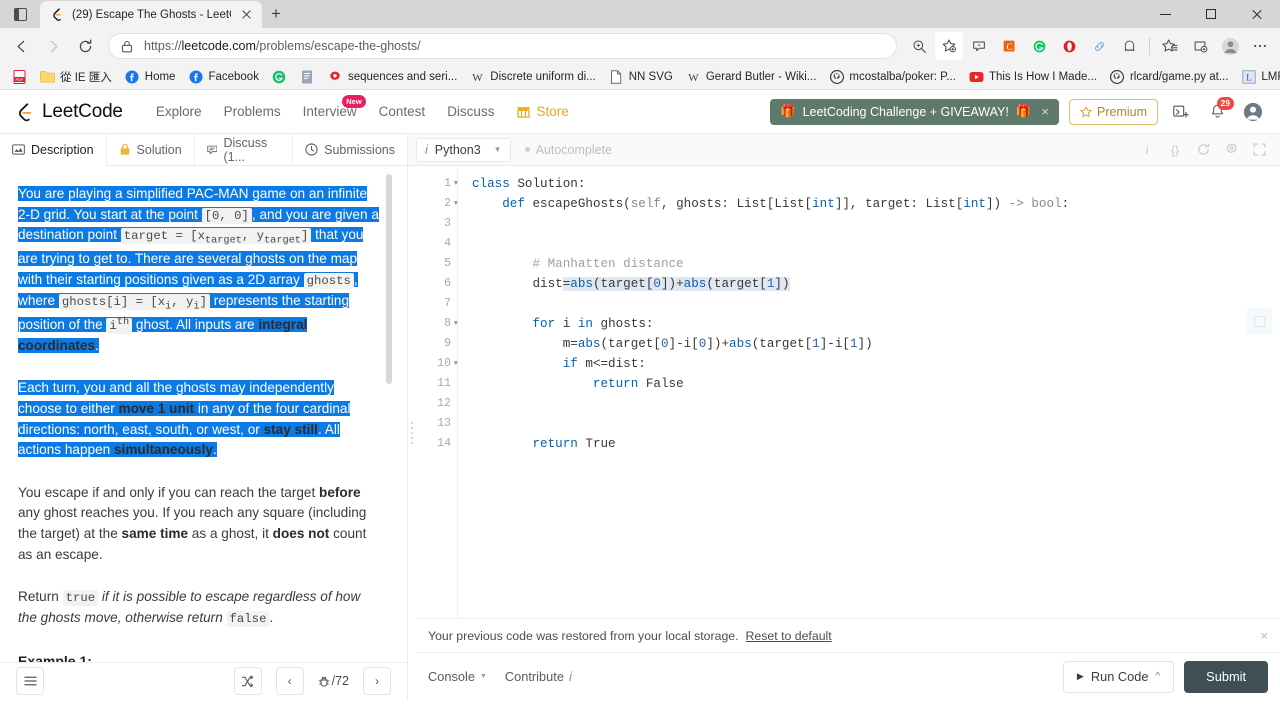 The height and width of the screenshot is (720, 1280). I want to click on user-avatar, so click(1253, 112).